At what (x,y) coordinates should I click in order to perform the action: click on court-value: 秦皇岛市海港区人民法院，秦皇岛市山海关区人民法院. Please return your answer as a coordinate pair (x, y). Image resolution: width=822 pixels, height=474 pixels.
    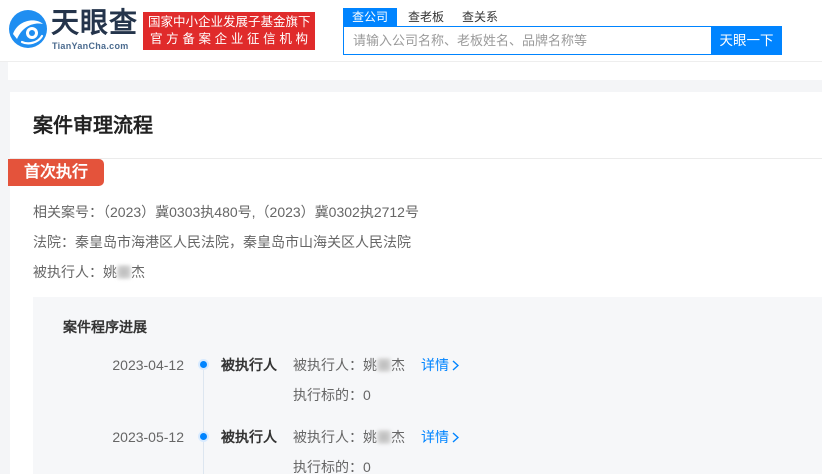
    Looking at the image, I should click on (243, 242).